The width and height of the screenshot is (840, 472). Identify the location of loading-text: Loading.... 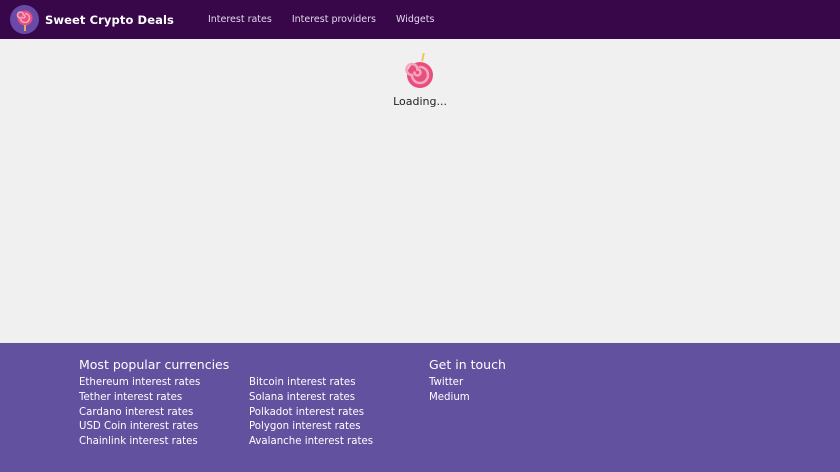
(420, 101).